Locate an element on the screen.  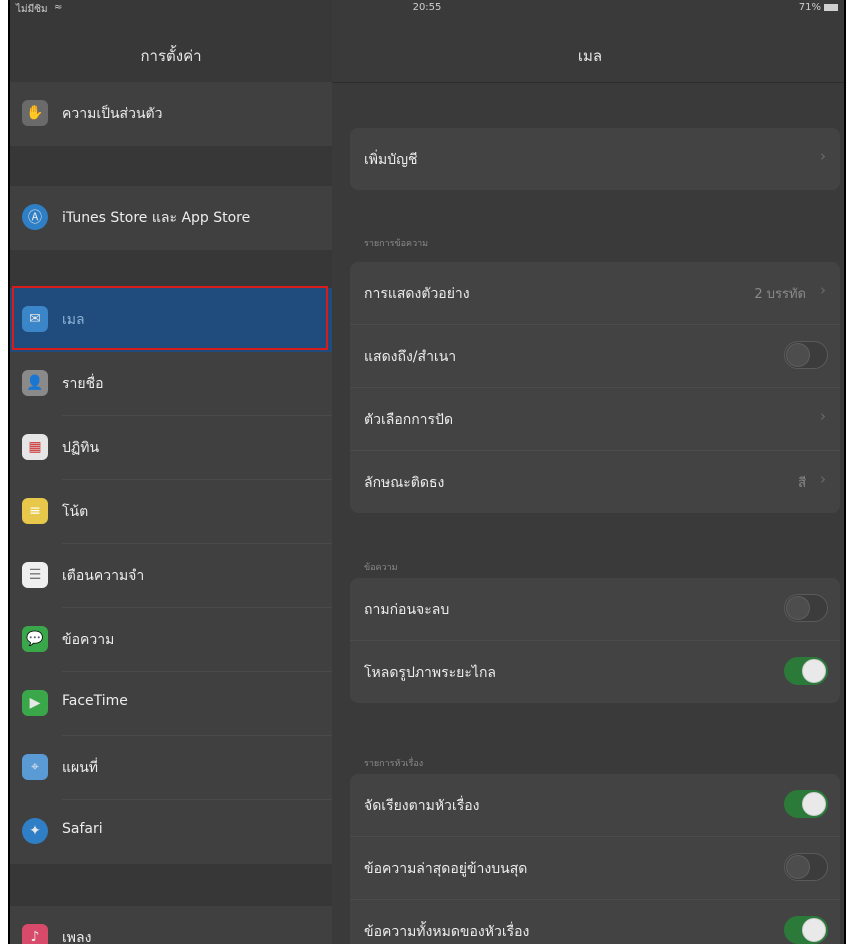
music-icon: ♪ is located at coordinates (35, 934).